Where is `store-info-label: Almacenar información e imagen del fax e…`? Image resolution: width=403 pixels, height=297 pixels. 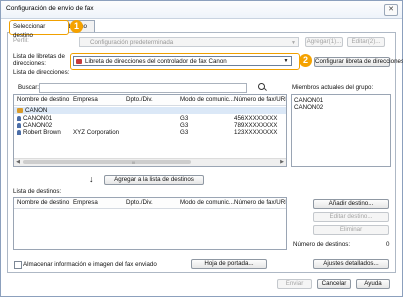 store-info-label: Almacenar información e imagen del fax e… is located at coordinates (90, 264).